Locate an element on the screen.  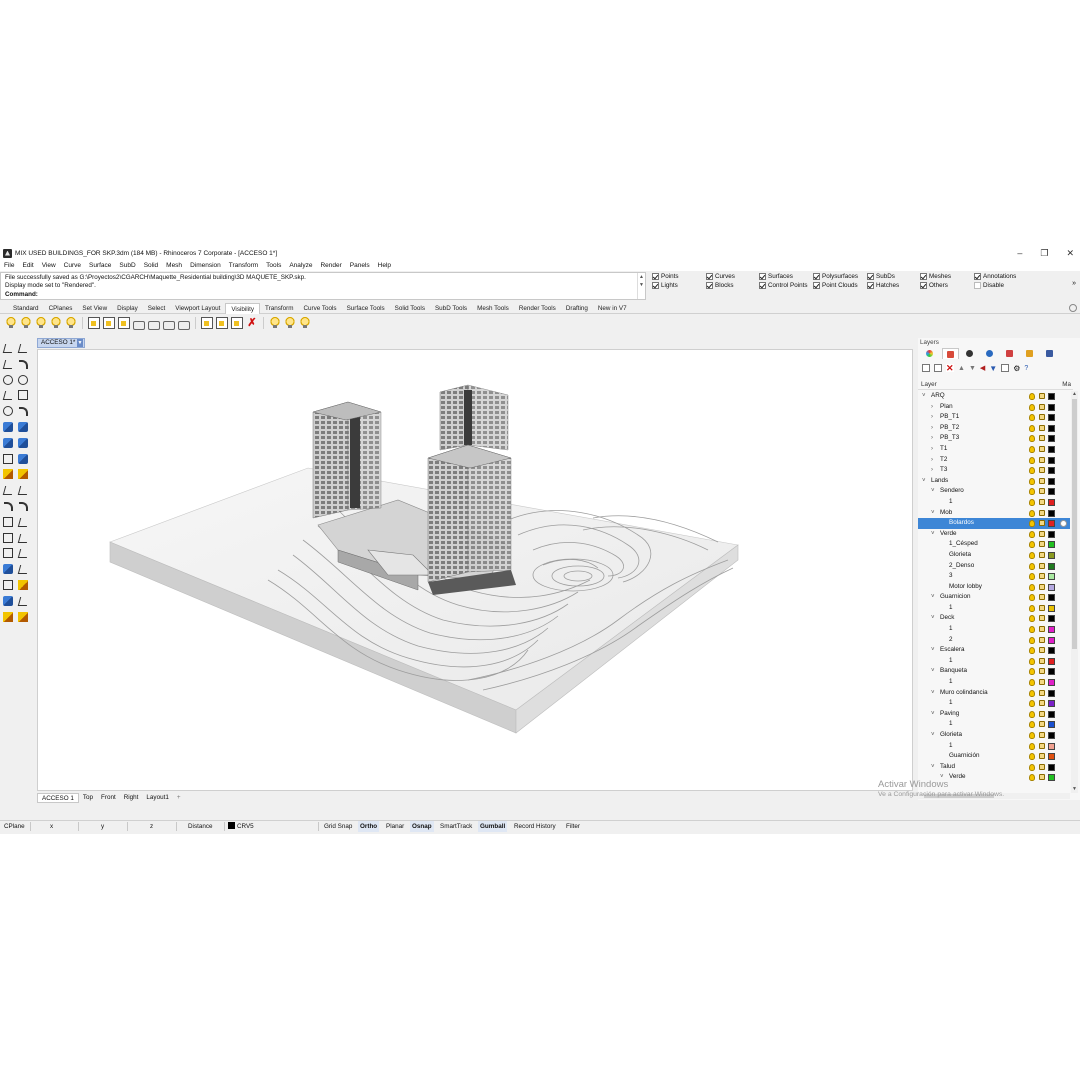
filter-others: Others is located at coordinates (934, 285).